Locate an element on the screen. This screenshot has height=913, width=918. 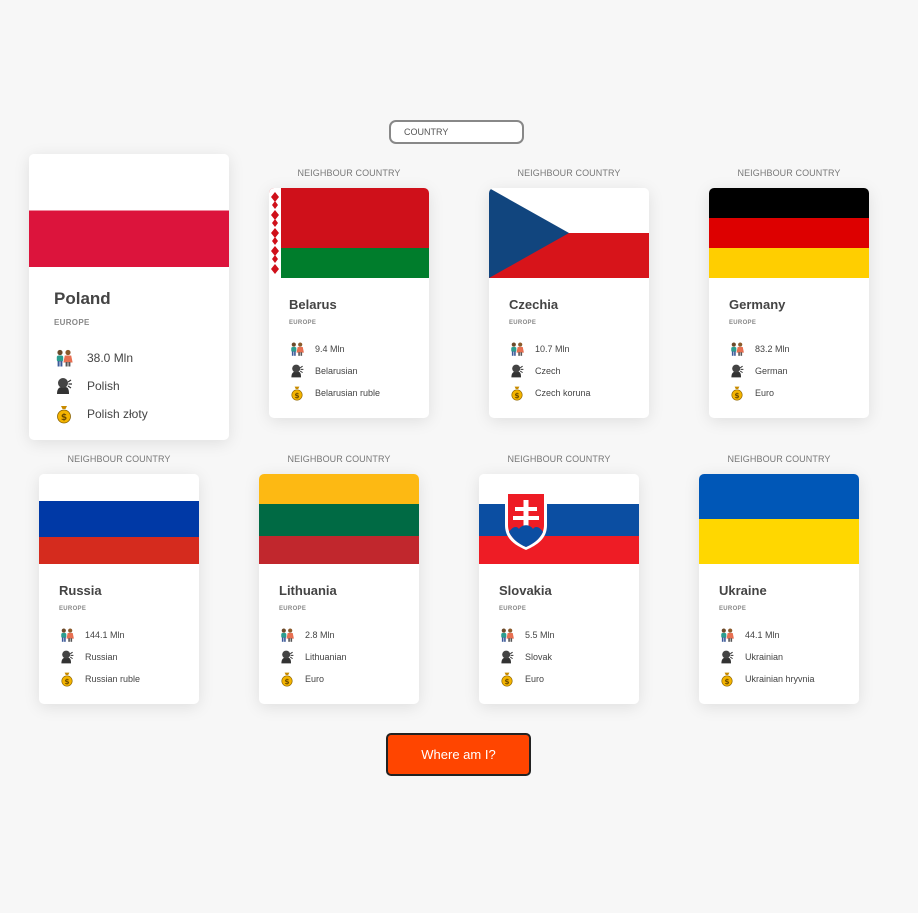
language-row: Ukrainian is located at coordinates (779, 657).